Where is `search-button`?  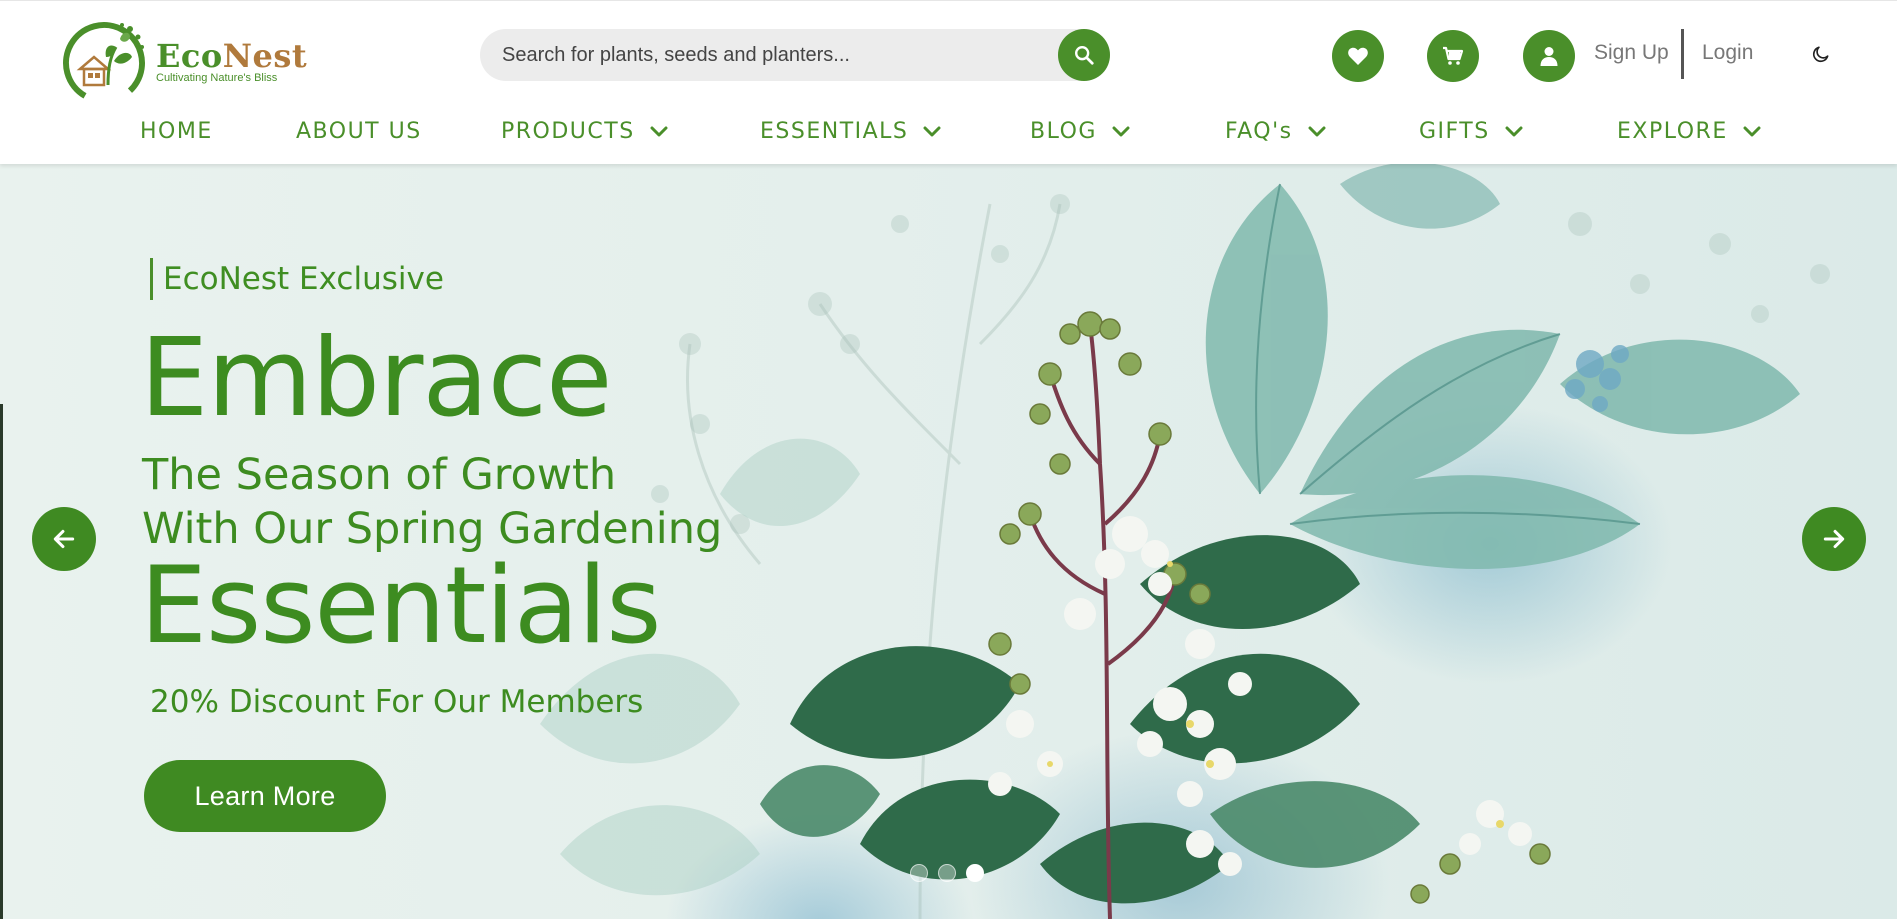 search-button is located at coordinates (1084, 55).